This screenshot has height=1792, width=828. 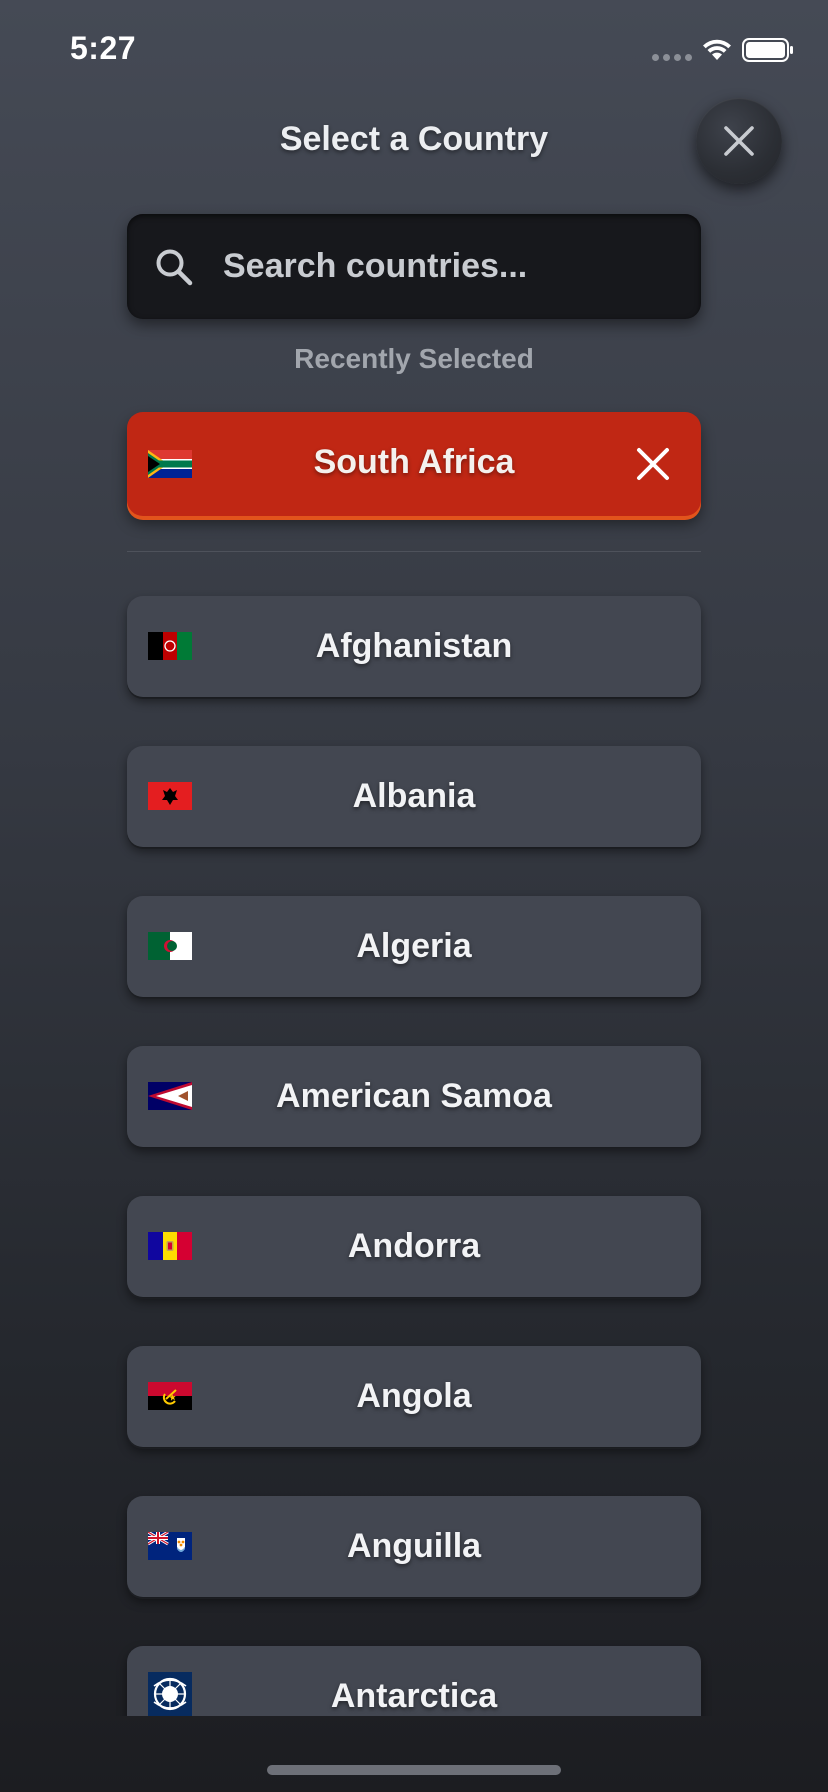 I want to click on cellular-signal-icon, so click(x=672, y=57).